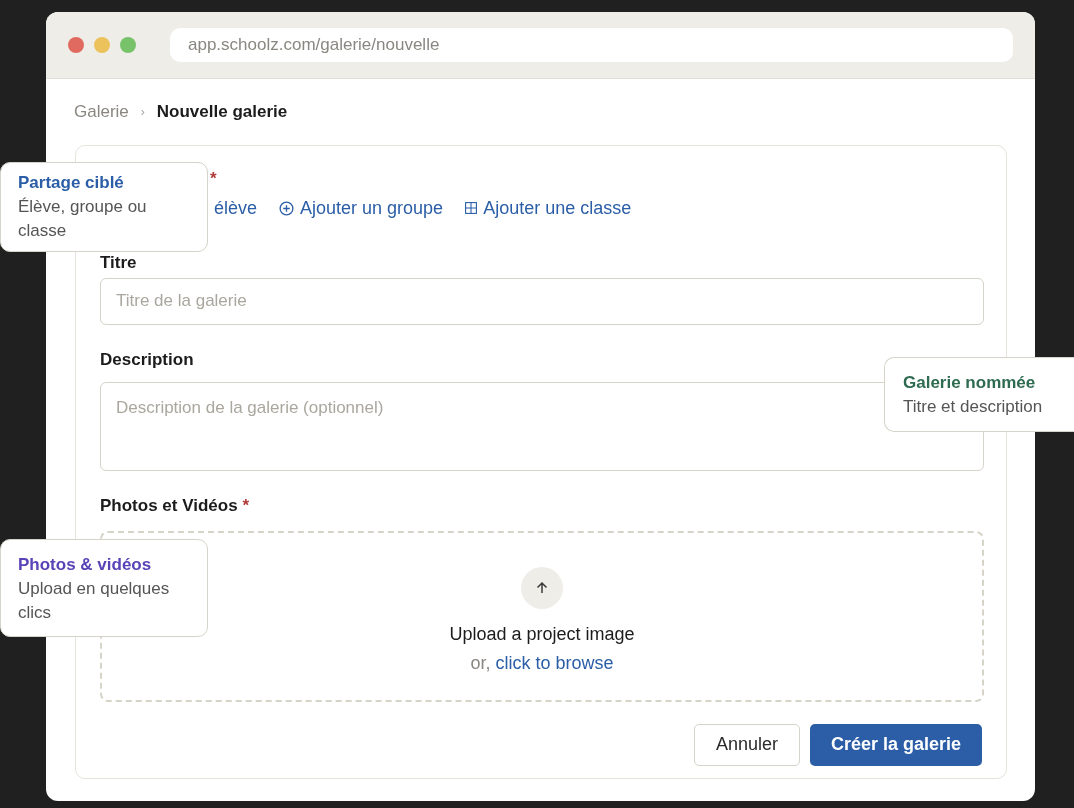 The width and height of the screenshot is (1074, 808). I want to click on address-bar: app.schoolz.com/galerie/nouvelle, so click(591, 45).